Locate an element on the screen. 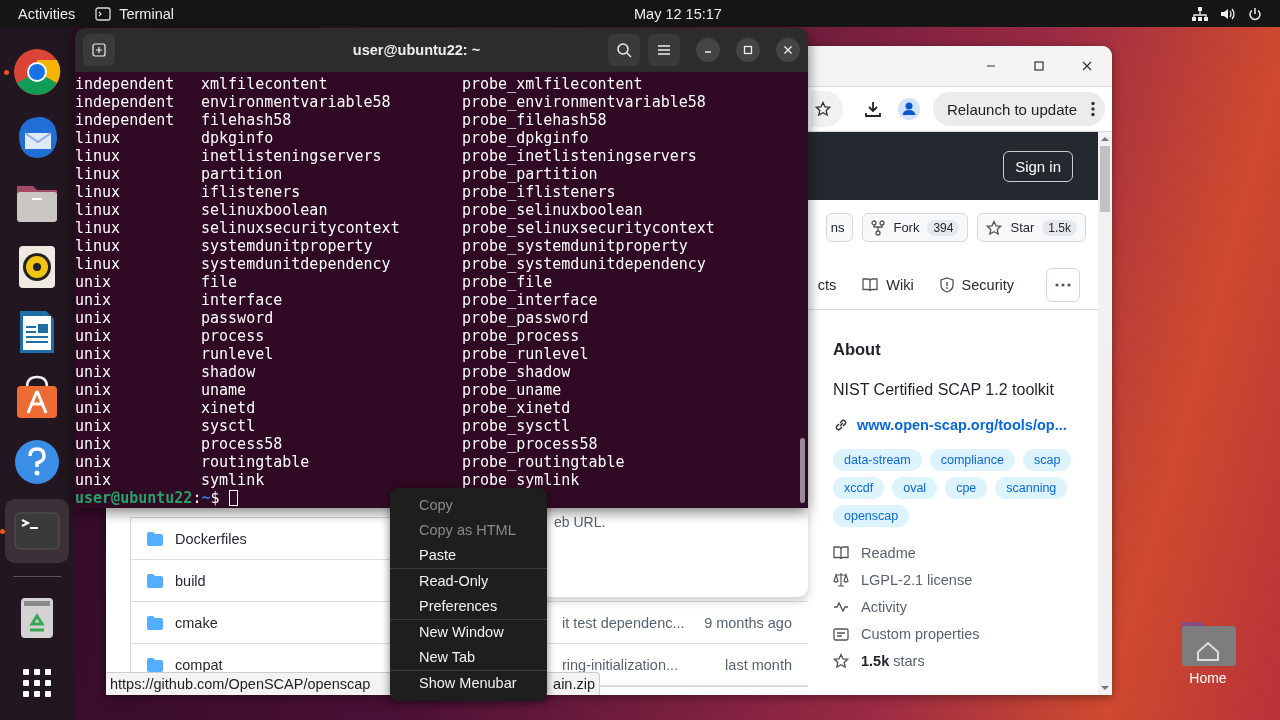  close-button is located at coordinates (788, 50).